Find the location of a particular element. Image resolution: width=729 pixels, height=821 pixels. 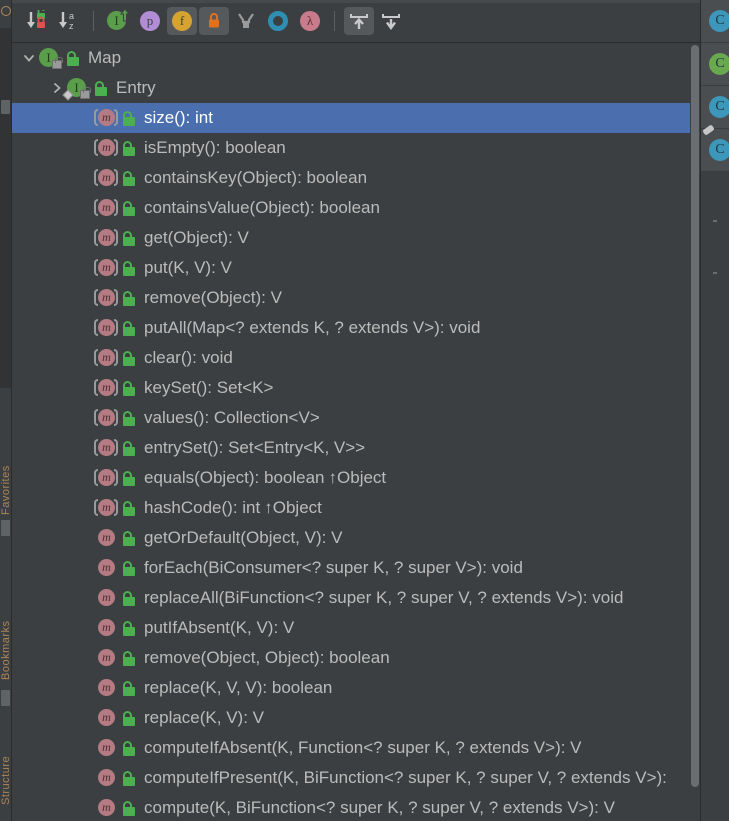

tree-node-entryset: m entrySet(): Set<Entry<K, V>> is located at coordinates (356, 448).